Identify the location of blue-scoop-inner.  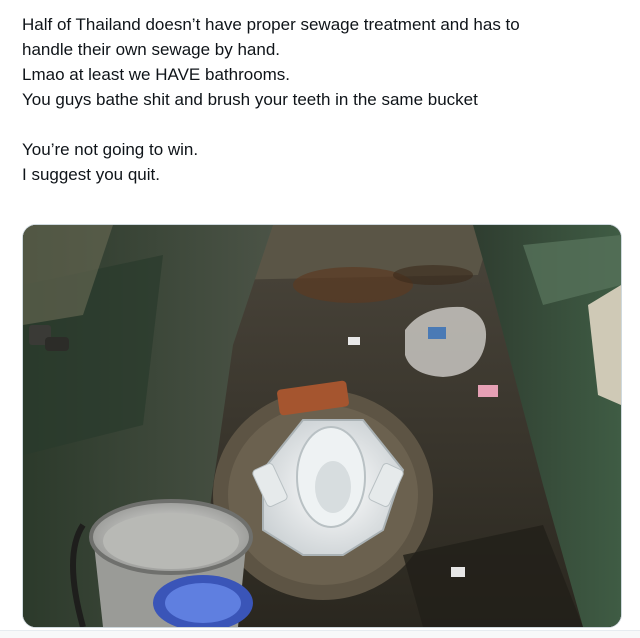
(203, 603).